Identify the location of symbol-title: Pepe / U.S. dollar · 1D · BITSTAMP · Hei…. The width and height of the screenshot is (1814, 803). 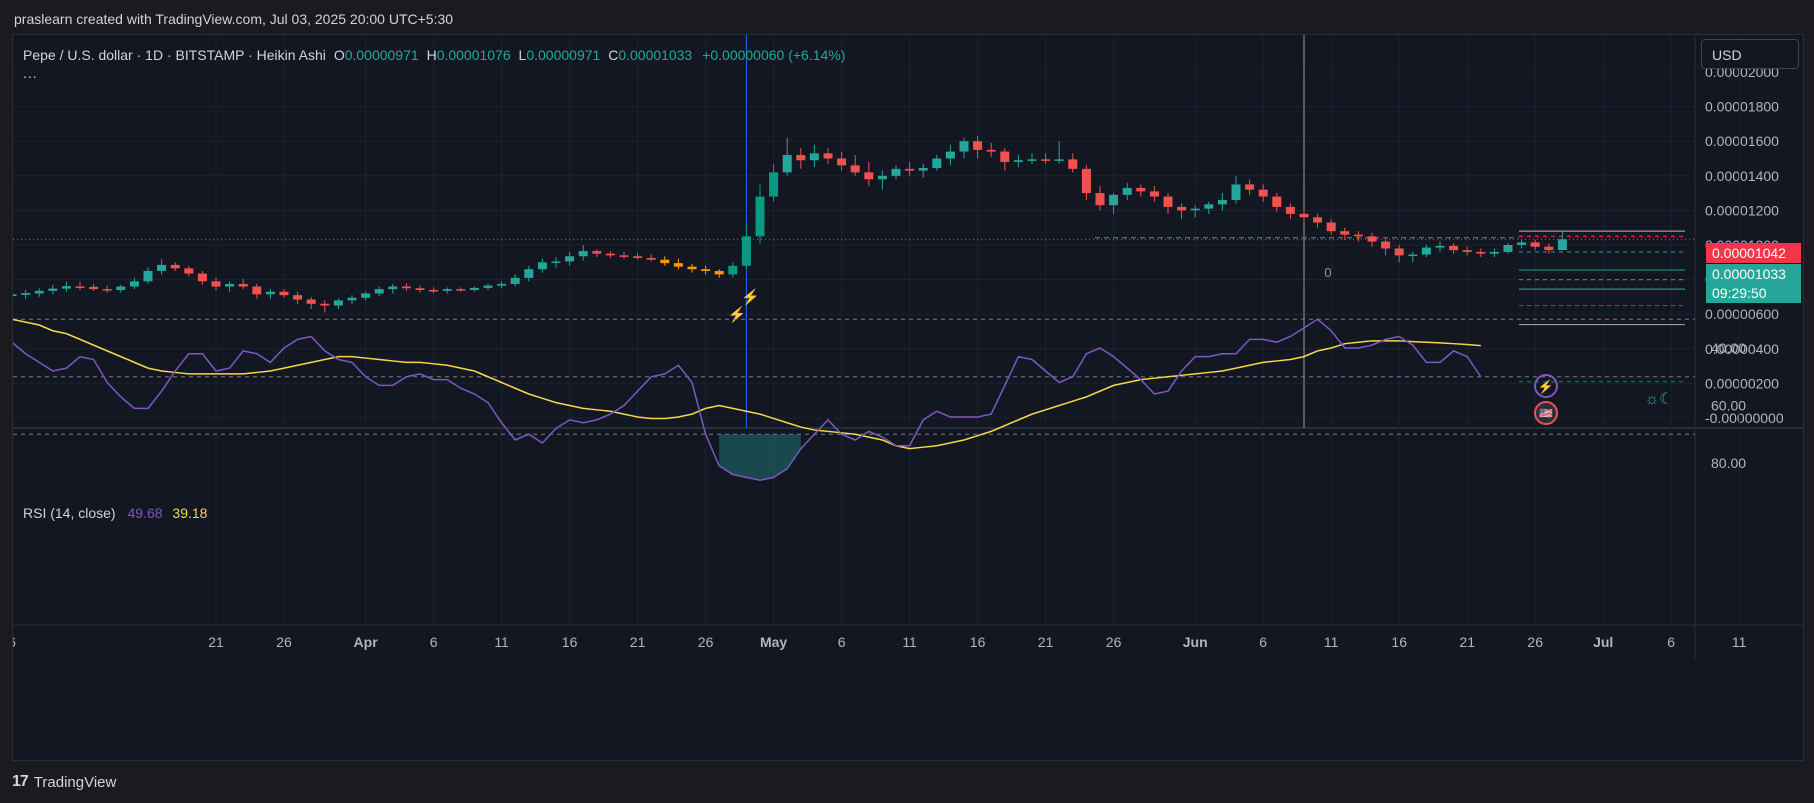
(174, 55).